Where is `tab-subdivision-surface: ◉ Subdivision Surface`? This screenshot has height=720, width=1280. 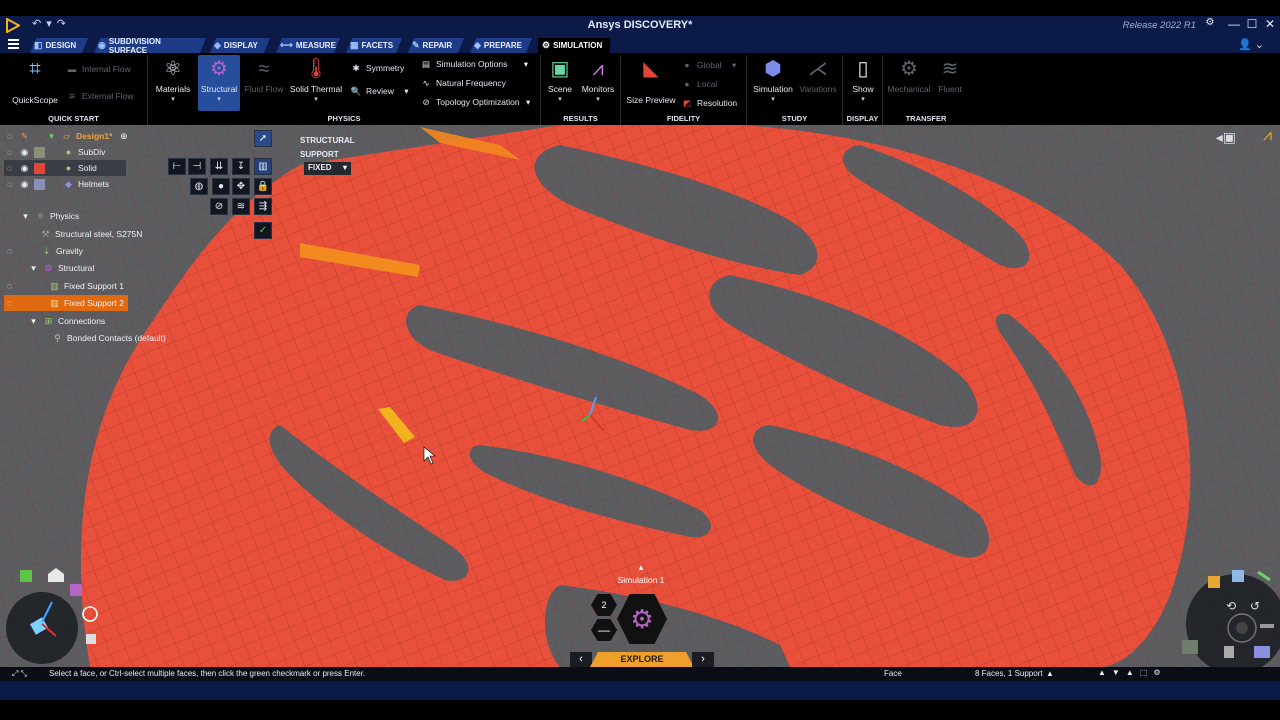
tab-subdivision-surface: ◉ Subdivision Surface is located at coordinates (150, 45).